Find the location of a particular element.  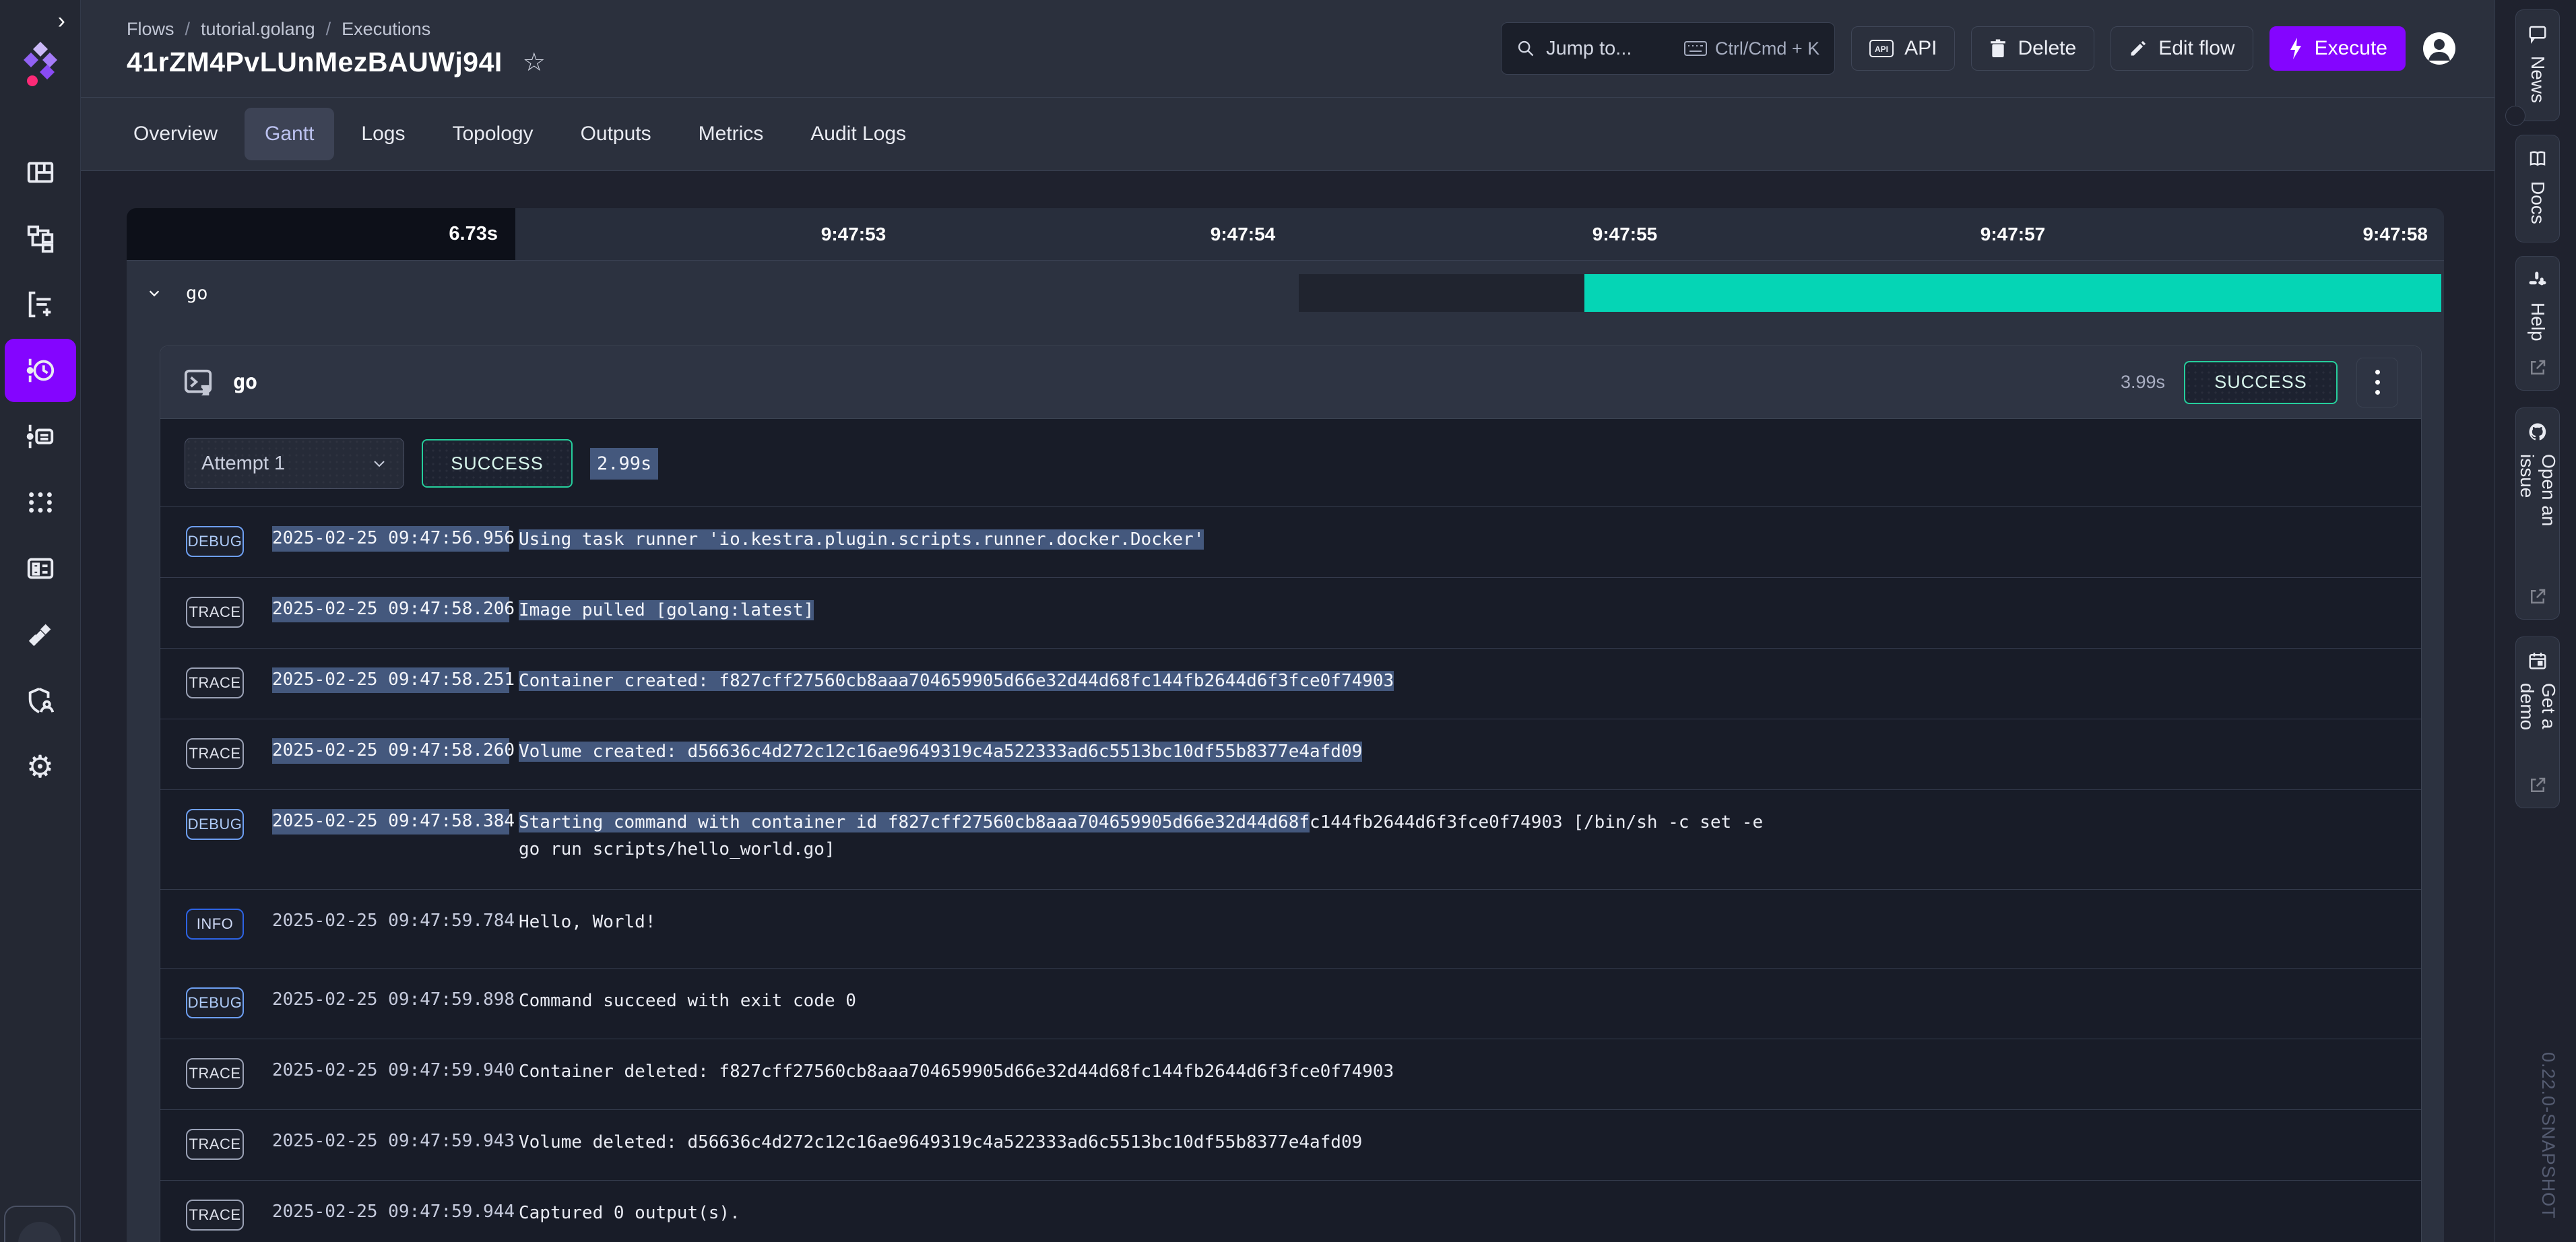

search-icon is located at coordinates (1526, 49).